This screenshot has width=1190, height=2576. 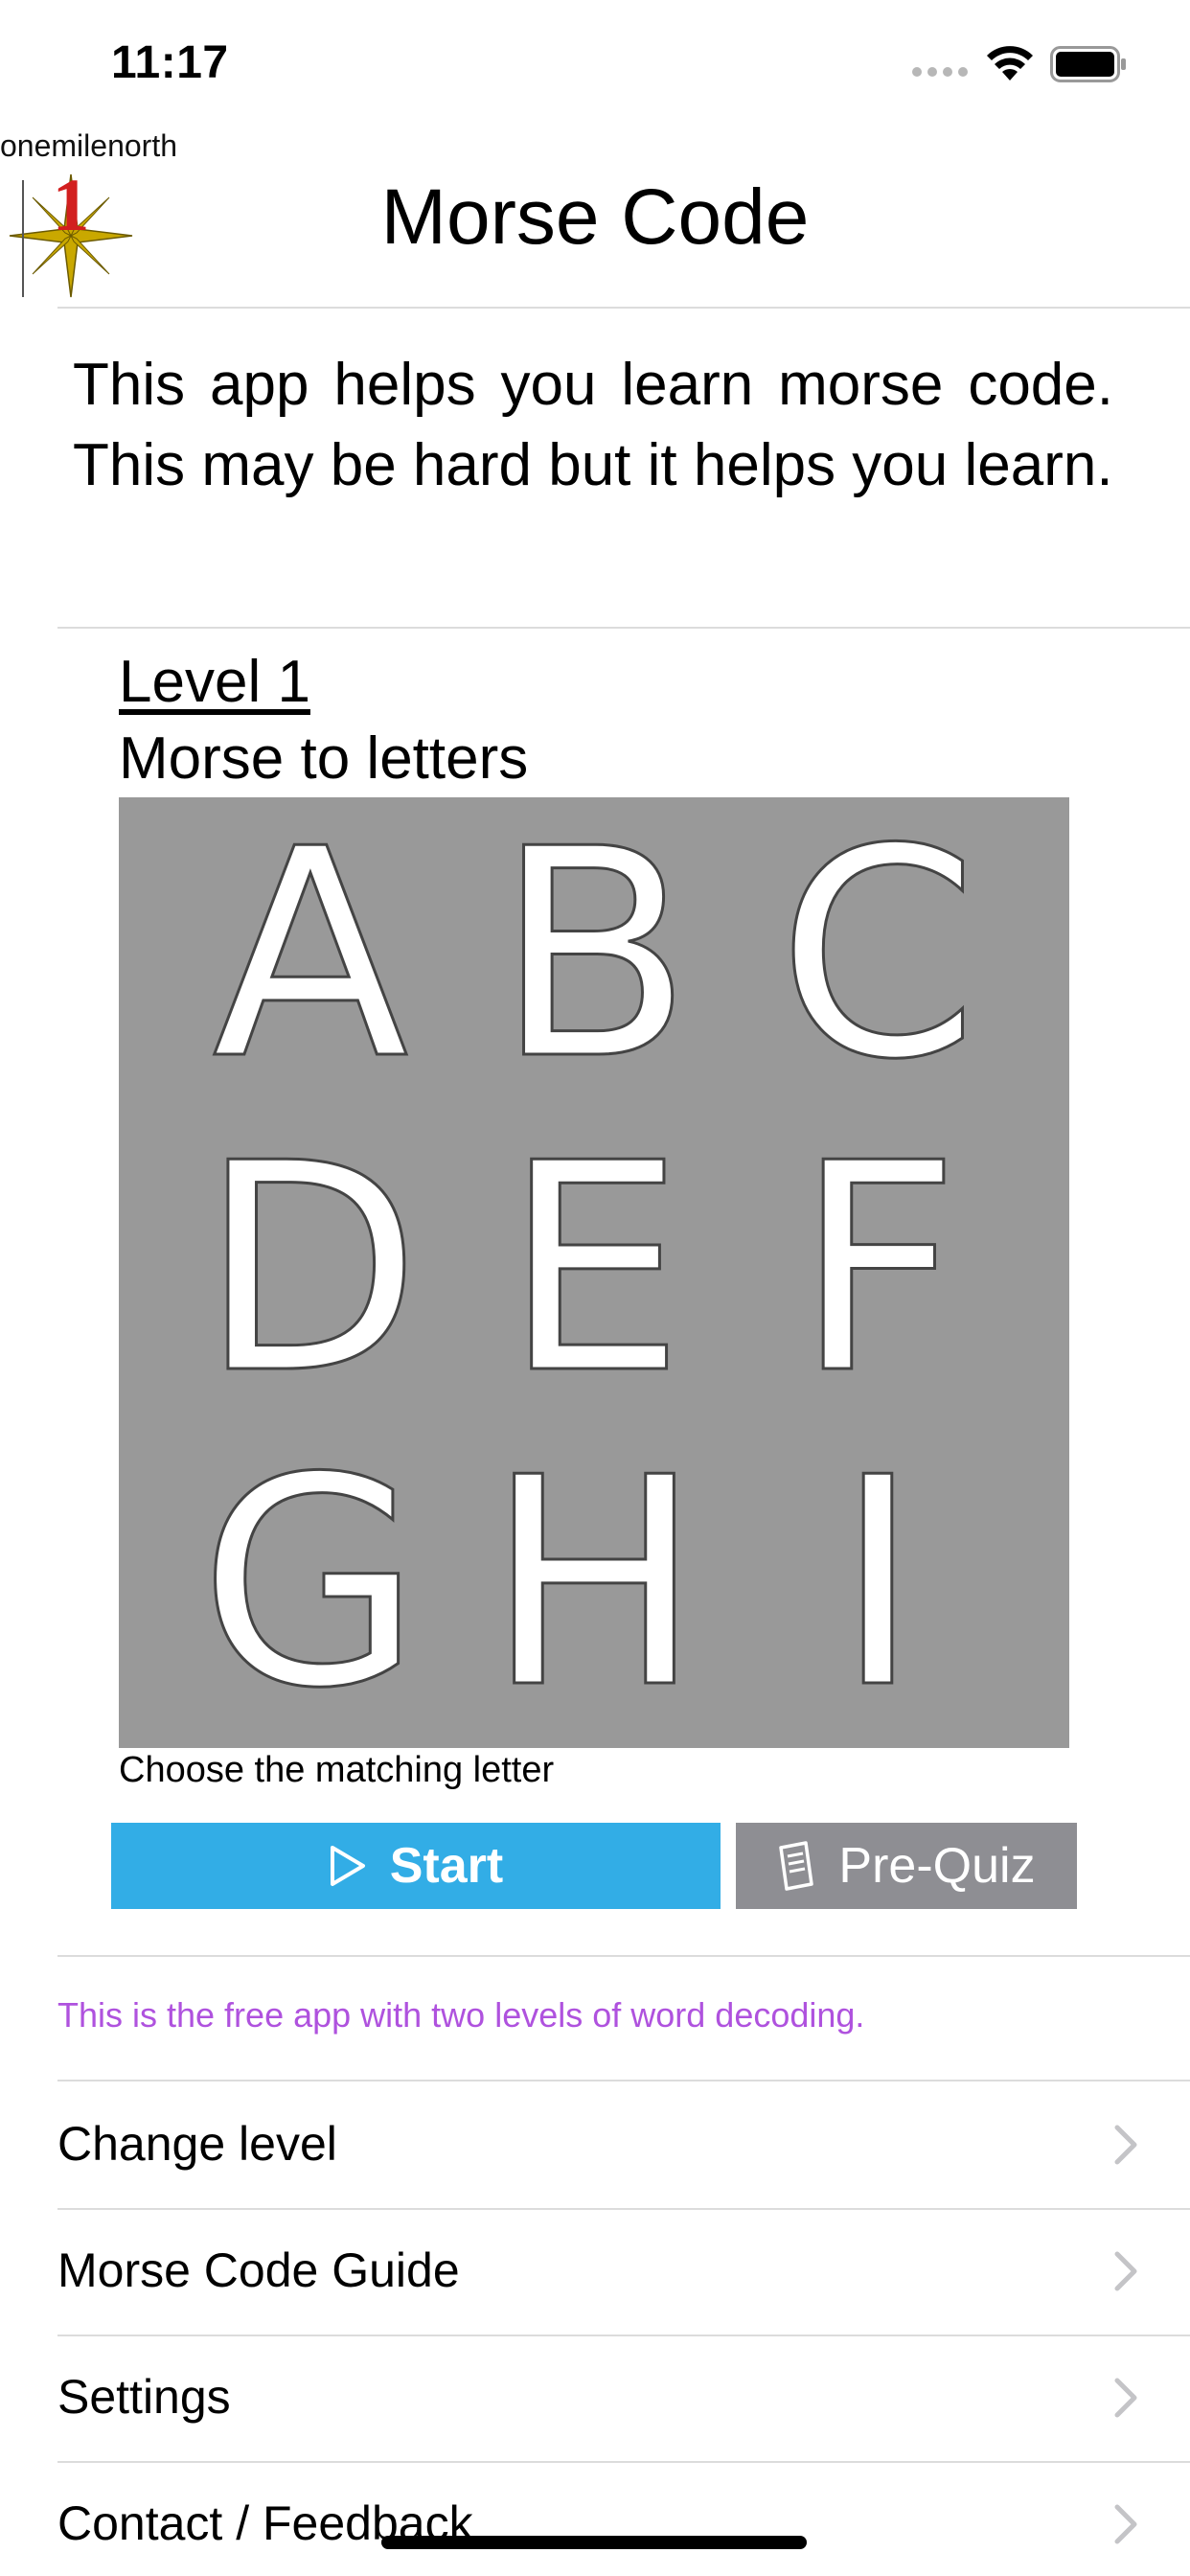 What do you see at coordinates (197, 2144) in the screenshot?
I see `menu-item-label: Change level` at bounding box center [197, 2144].